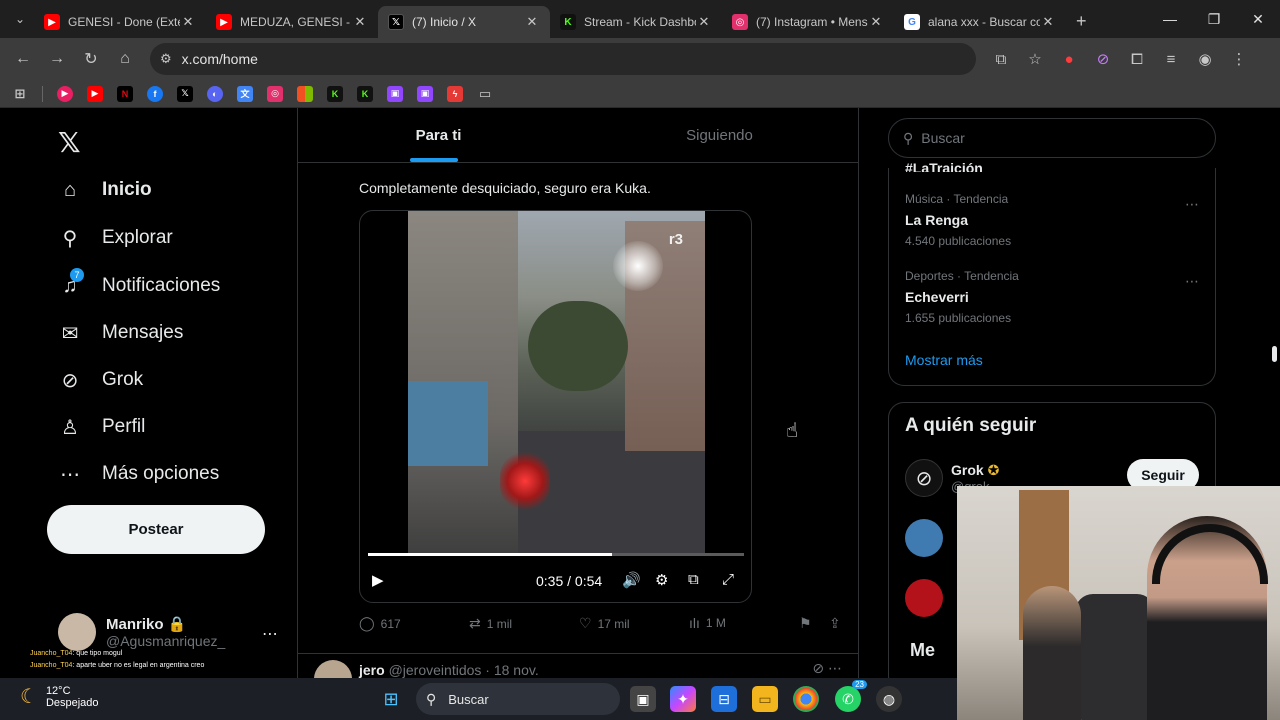 This screenshot has width=1280, height=720. What do you see at coordinates (631, 580) in the screenshot?
I see `volume-icon: 🔊` at bounding box center [631, 580].